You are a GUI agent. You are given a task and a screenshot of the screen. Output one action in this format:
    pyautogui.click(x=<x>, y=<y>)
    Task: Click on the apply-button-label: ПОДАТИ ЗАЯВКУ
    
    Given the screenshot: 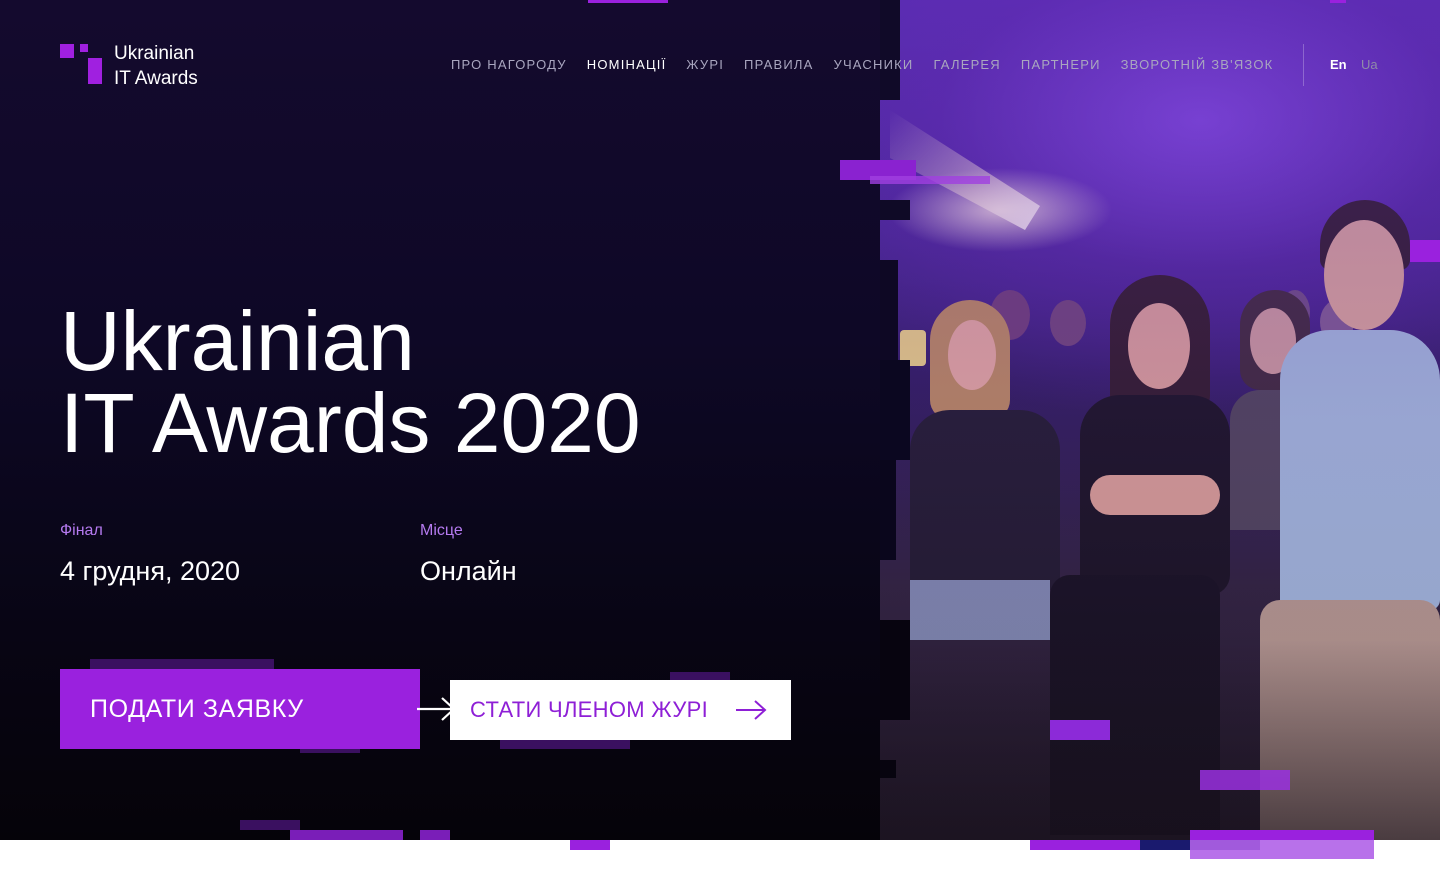 What is the action you would take?
    pyautogui.click(x=197, y=708)
    